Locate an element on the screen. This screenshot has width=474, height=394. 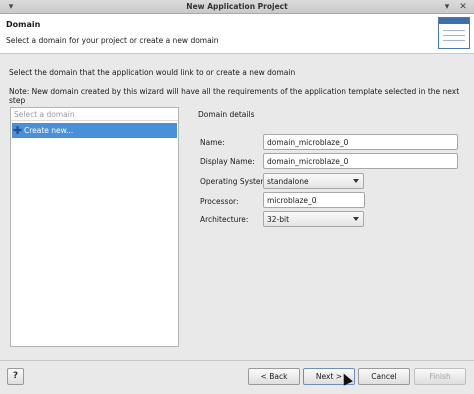
close-icon: ✕ is located at coordinates (463, 7).